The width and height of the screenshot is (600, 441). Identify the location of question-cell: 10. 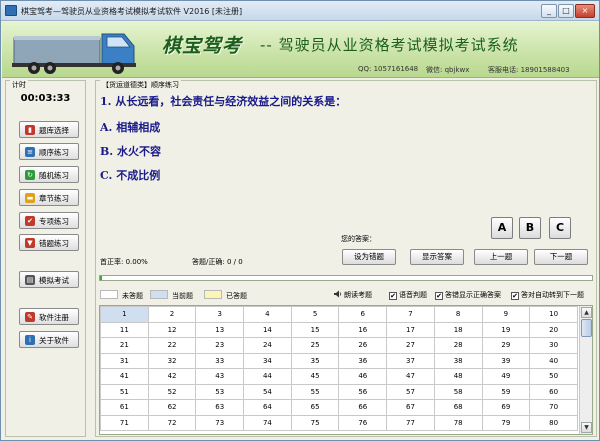
(553, 314).